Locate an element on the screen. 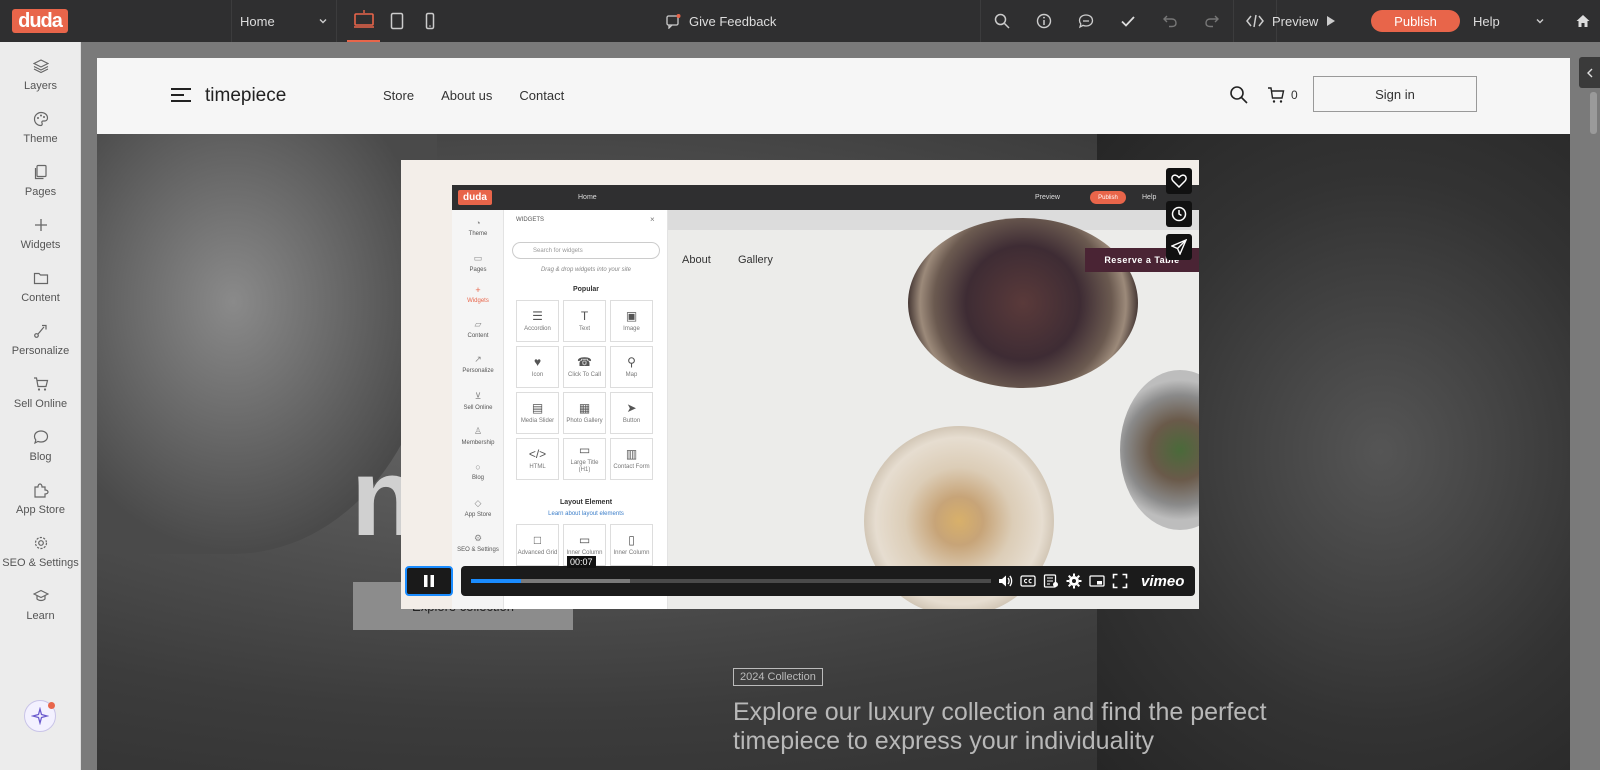 This screenshot has height=770, width=1600. tablet-icon is located at coordinates (396, 21).